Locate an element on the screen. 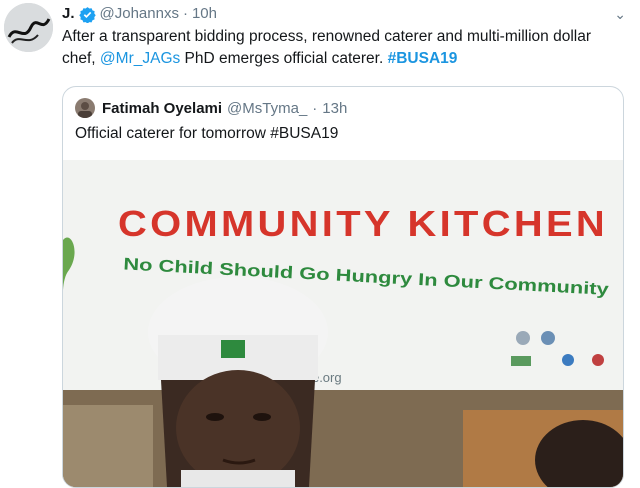 The width and height of the screenshot is (640, 488). author-name: J. is located at coordinates (68, 14).